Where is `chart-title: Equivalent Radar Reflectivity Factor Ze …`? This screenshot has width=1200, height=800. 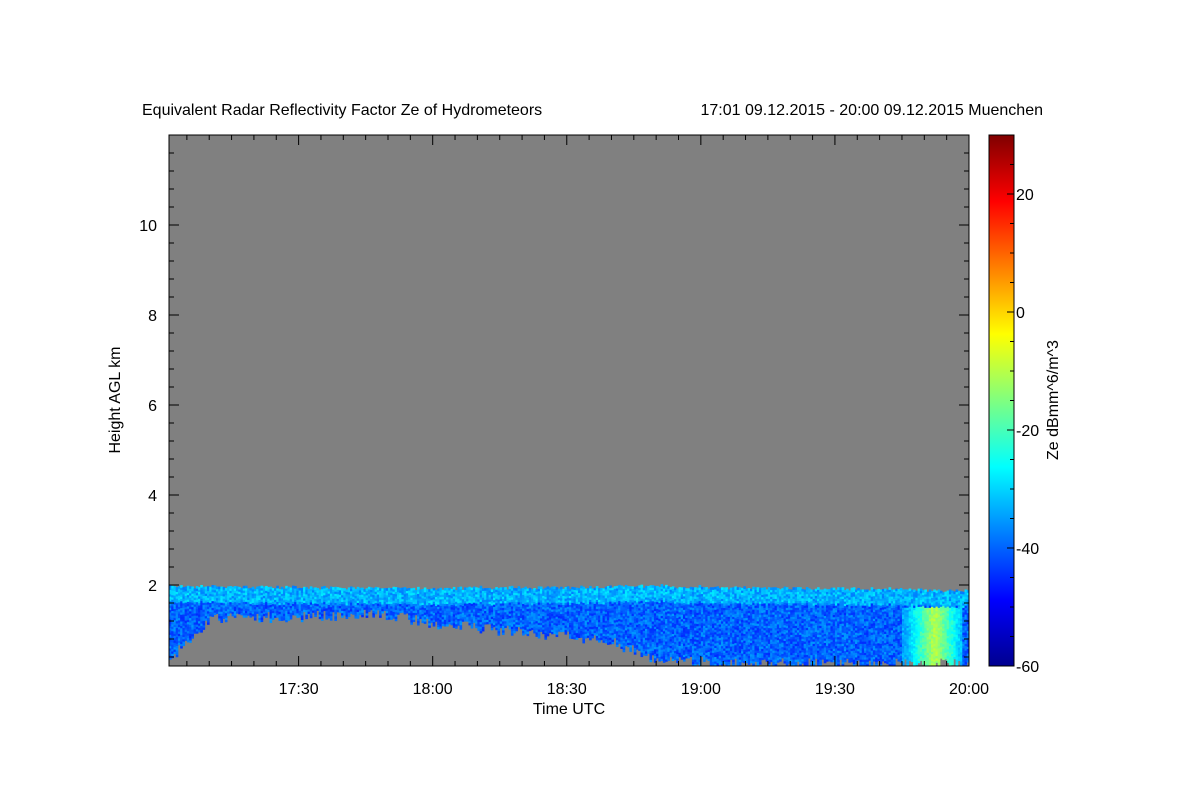
chart-title: Equivalent Radar Reflectivity Factor Ze … is located at coordinates (342, 110).